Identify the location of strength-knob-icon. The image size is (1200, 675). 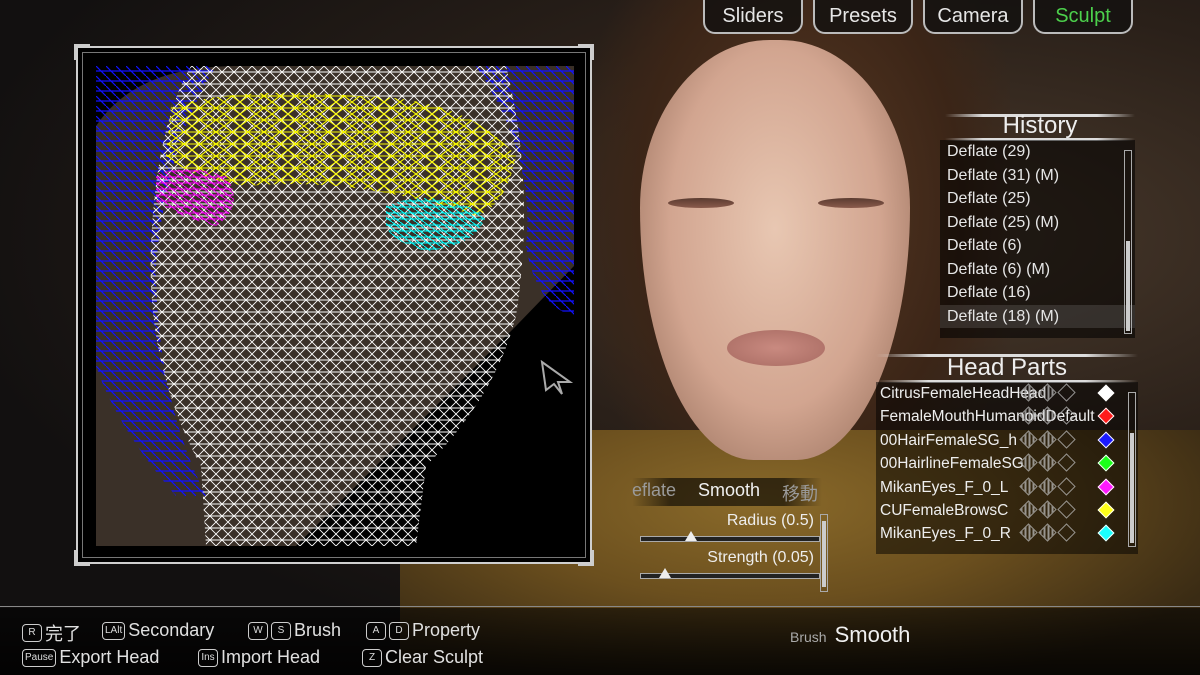
(665, 573).